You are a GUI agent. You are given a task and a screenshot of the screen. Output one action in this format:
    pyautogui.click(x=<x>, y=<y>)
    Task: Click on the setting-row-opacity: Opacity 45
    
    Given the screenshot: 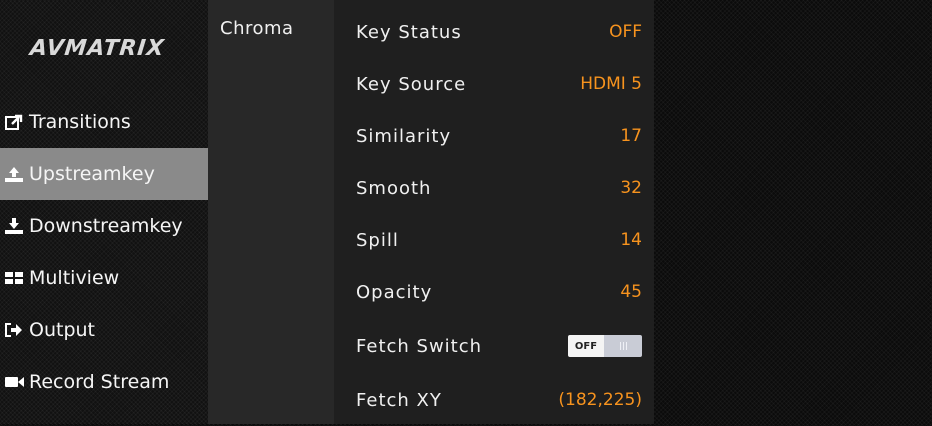 What is the action you would take?
    pyautogui.click(x=494, y=292)
    